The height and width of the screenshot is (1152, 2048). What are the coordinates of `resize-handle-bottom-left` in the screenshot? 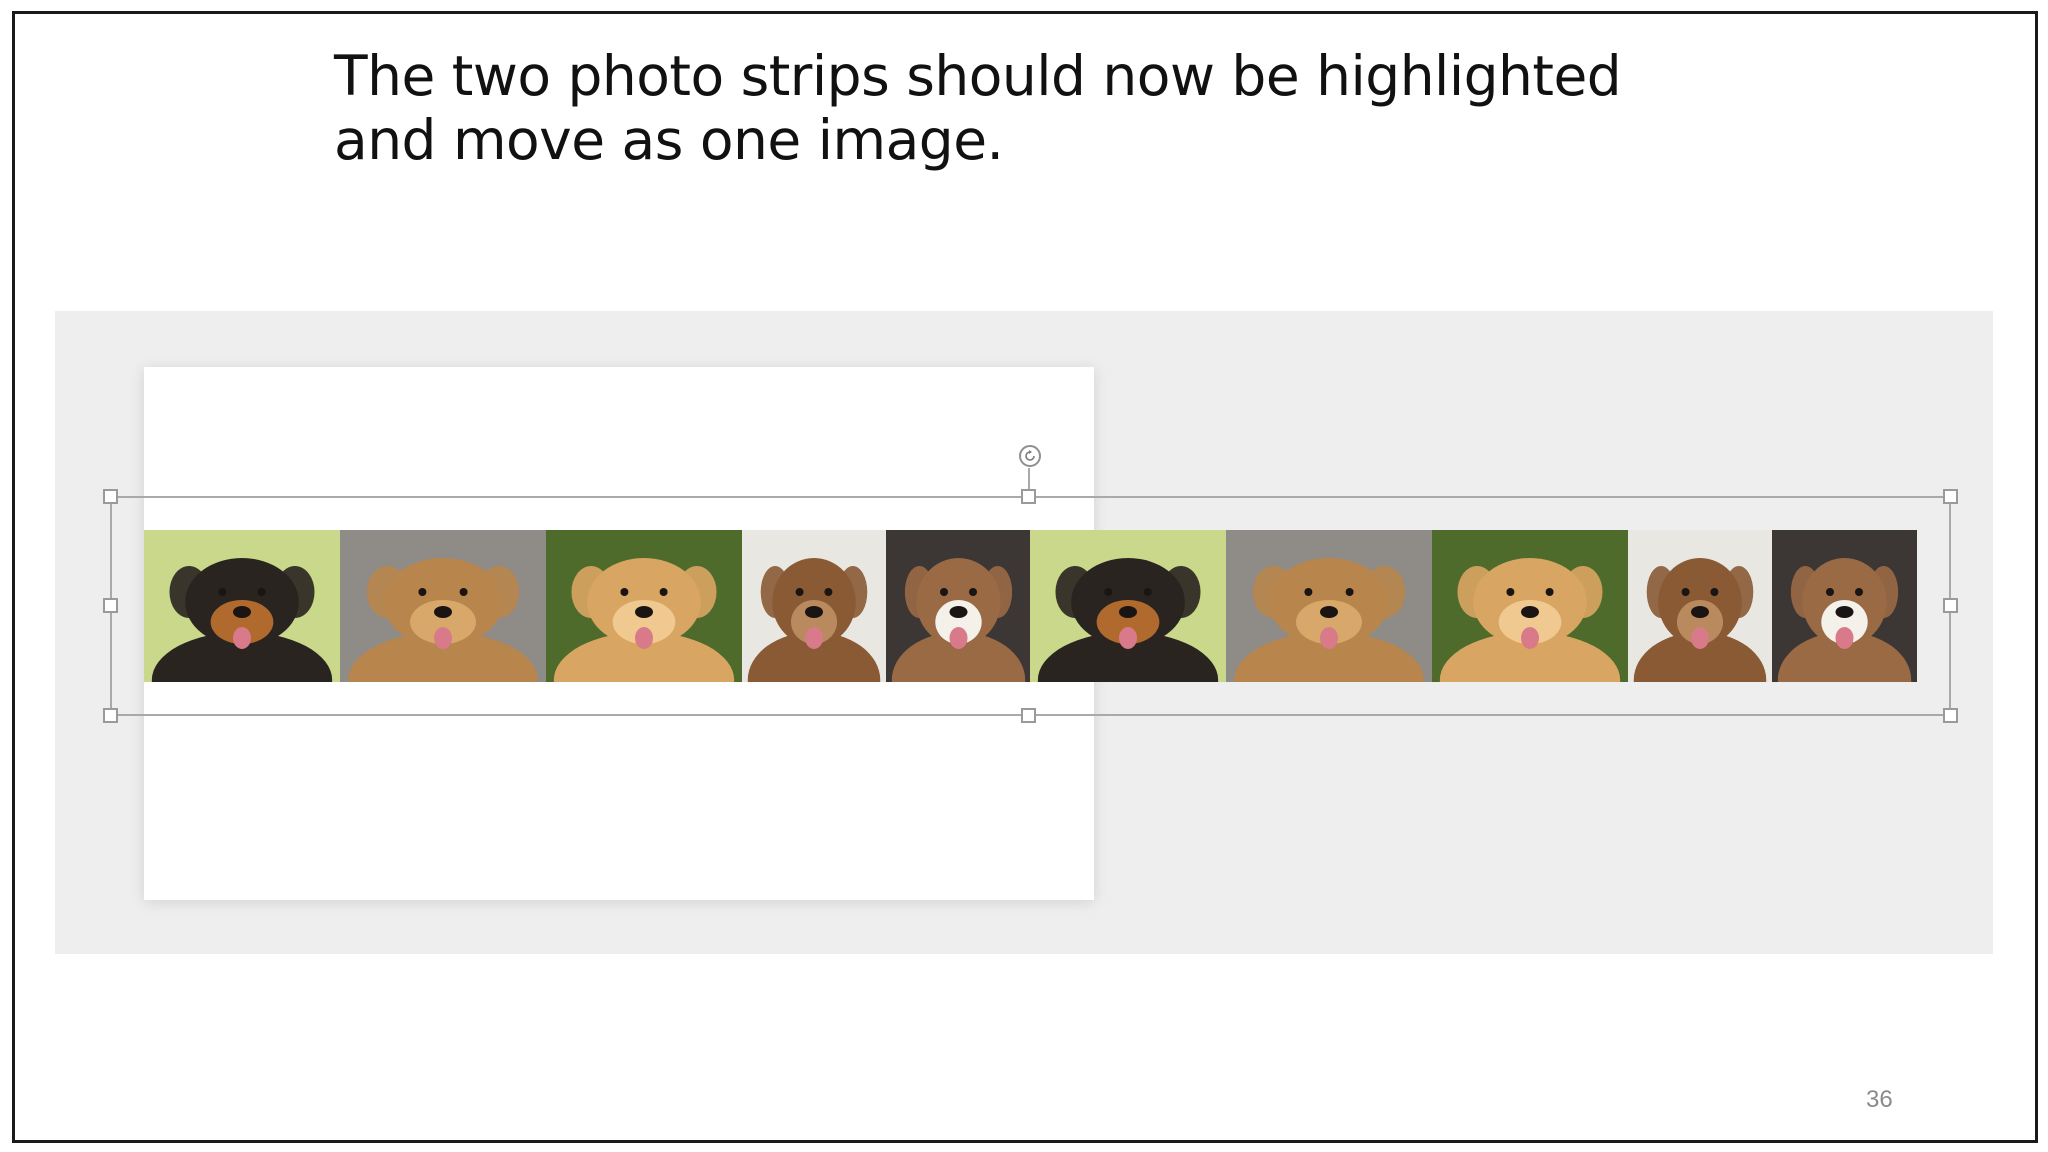 It's located at (110, 715).